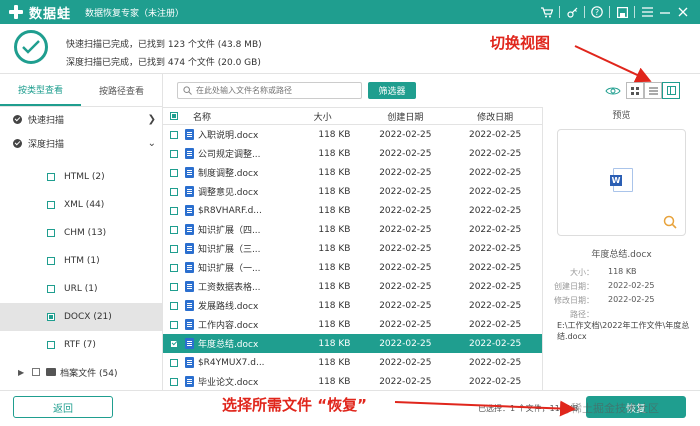 This screenshot has height=426, width=700. What do you see at coordinates (152, 119) in the screenshot?
I see `chevron-right-icon: ❯` at bounding box center [152, 119].